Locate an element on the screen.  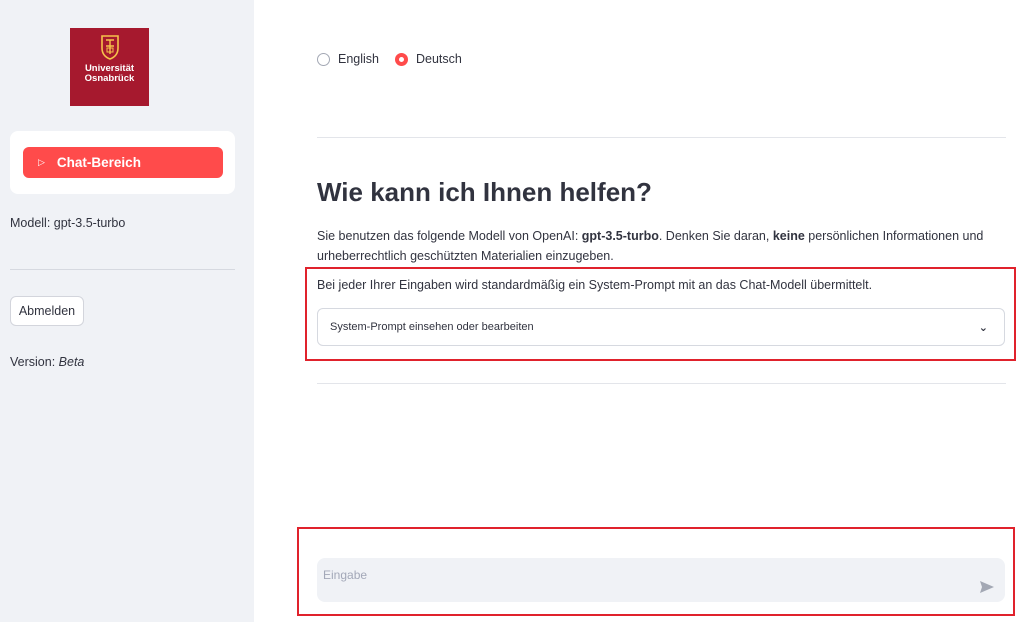
language-radio-group: English Deutsch is located at coordinates (397, 59).